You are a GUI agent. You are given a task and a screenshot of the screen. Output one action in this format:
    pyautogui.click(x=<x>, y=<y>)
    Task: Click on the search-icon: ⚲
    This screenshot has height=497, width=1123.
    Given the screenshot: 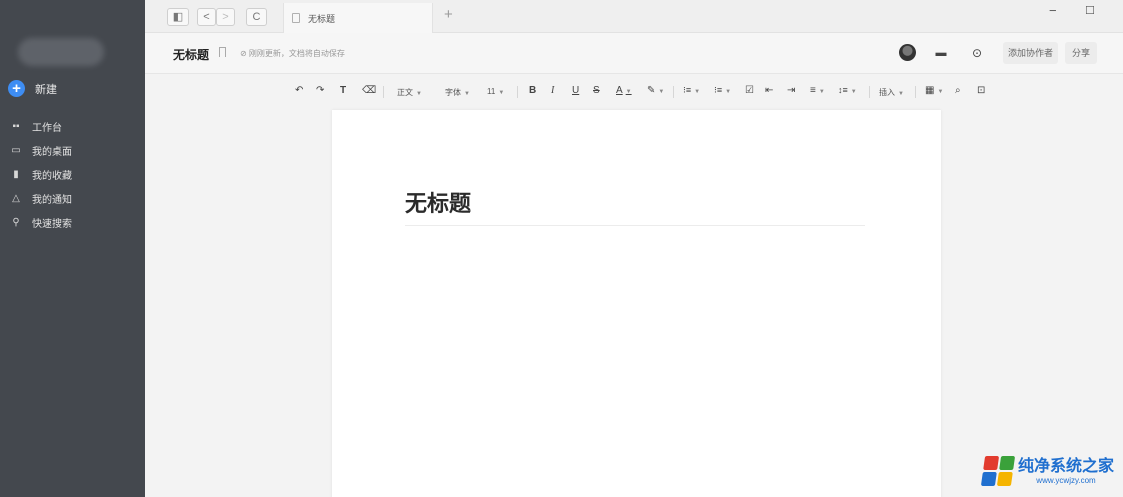 What is the action you would take?
    pyautogui.click(x=16, y=222)
    